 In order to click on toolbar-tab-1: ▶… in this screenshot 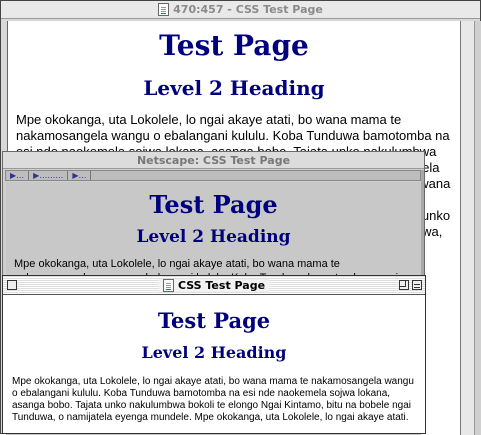, I will do `click(18, 175)`.